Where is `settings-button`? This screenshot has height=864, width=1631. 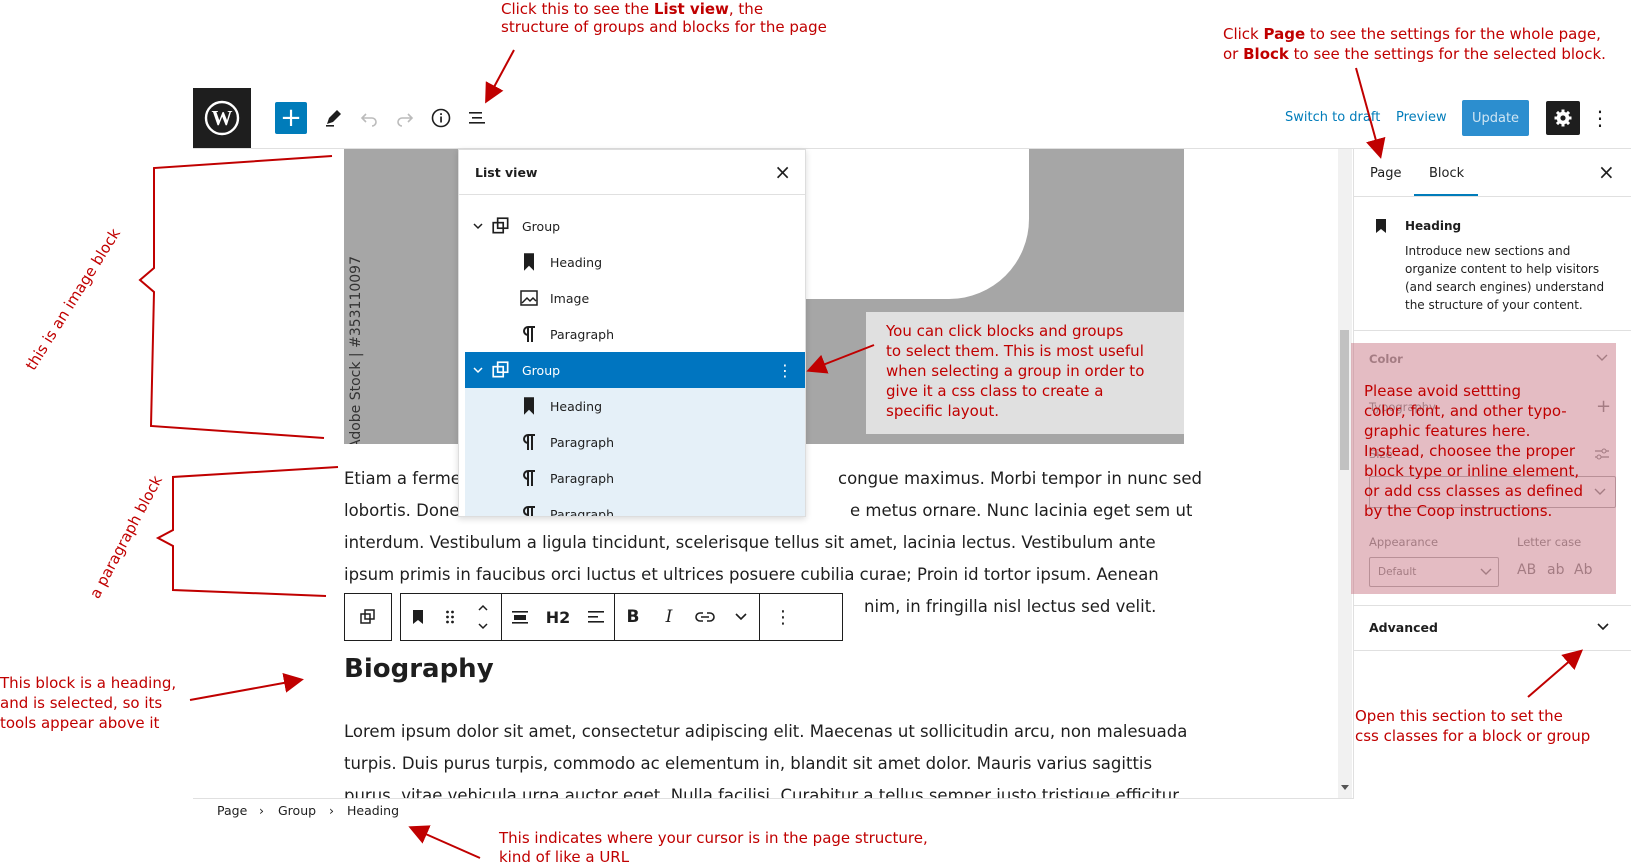
settings-button is located at coordinates (1563, 118).